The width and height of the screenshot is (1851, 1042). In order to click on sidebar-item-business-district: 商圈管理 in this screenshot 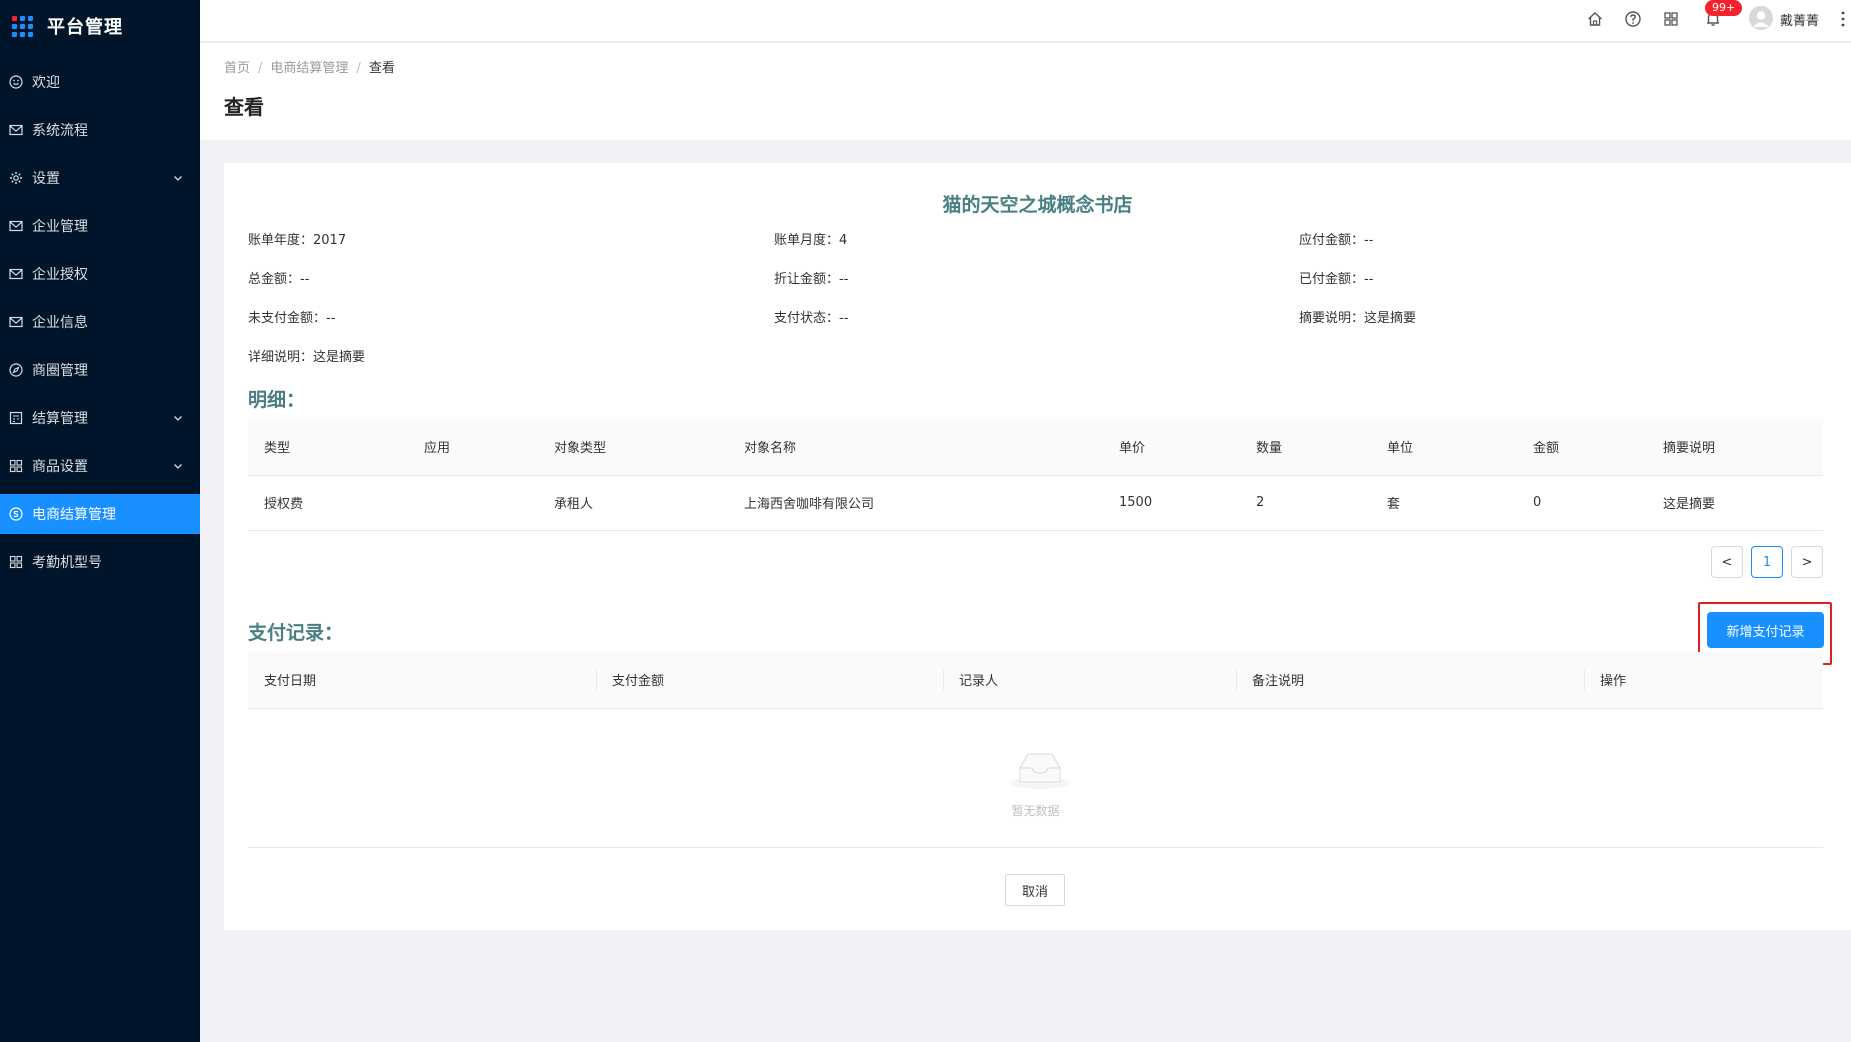, I will do `click(100, 370)`.